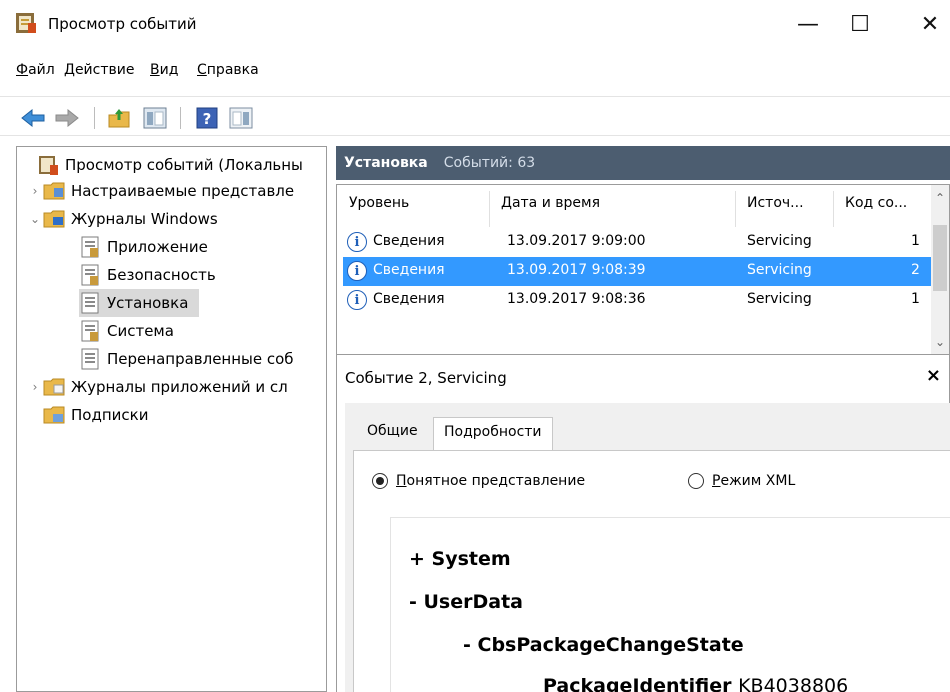 The image size is (950, 692). What do you see at coordinates (379, 203) in the screenshot?
I see `column-header-level: Уровень` at bounding box center [379, 203].